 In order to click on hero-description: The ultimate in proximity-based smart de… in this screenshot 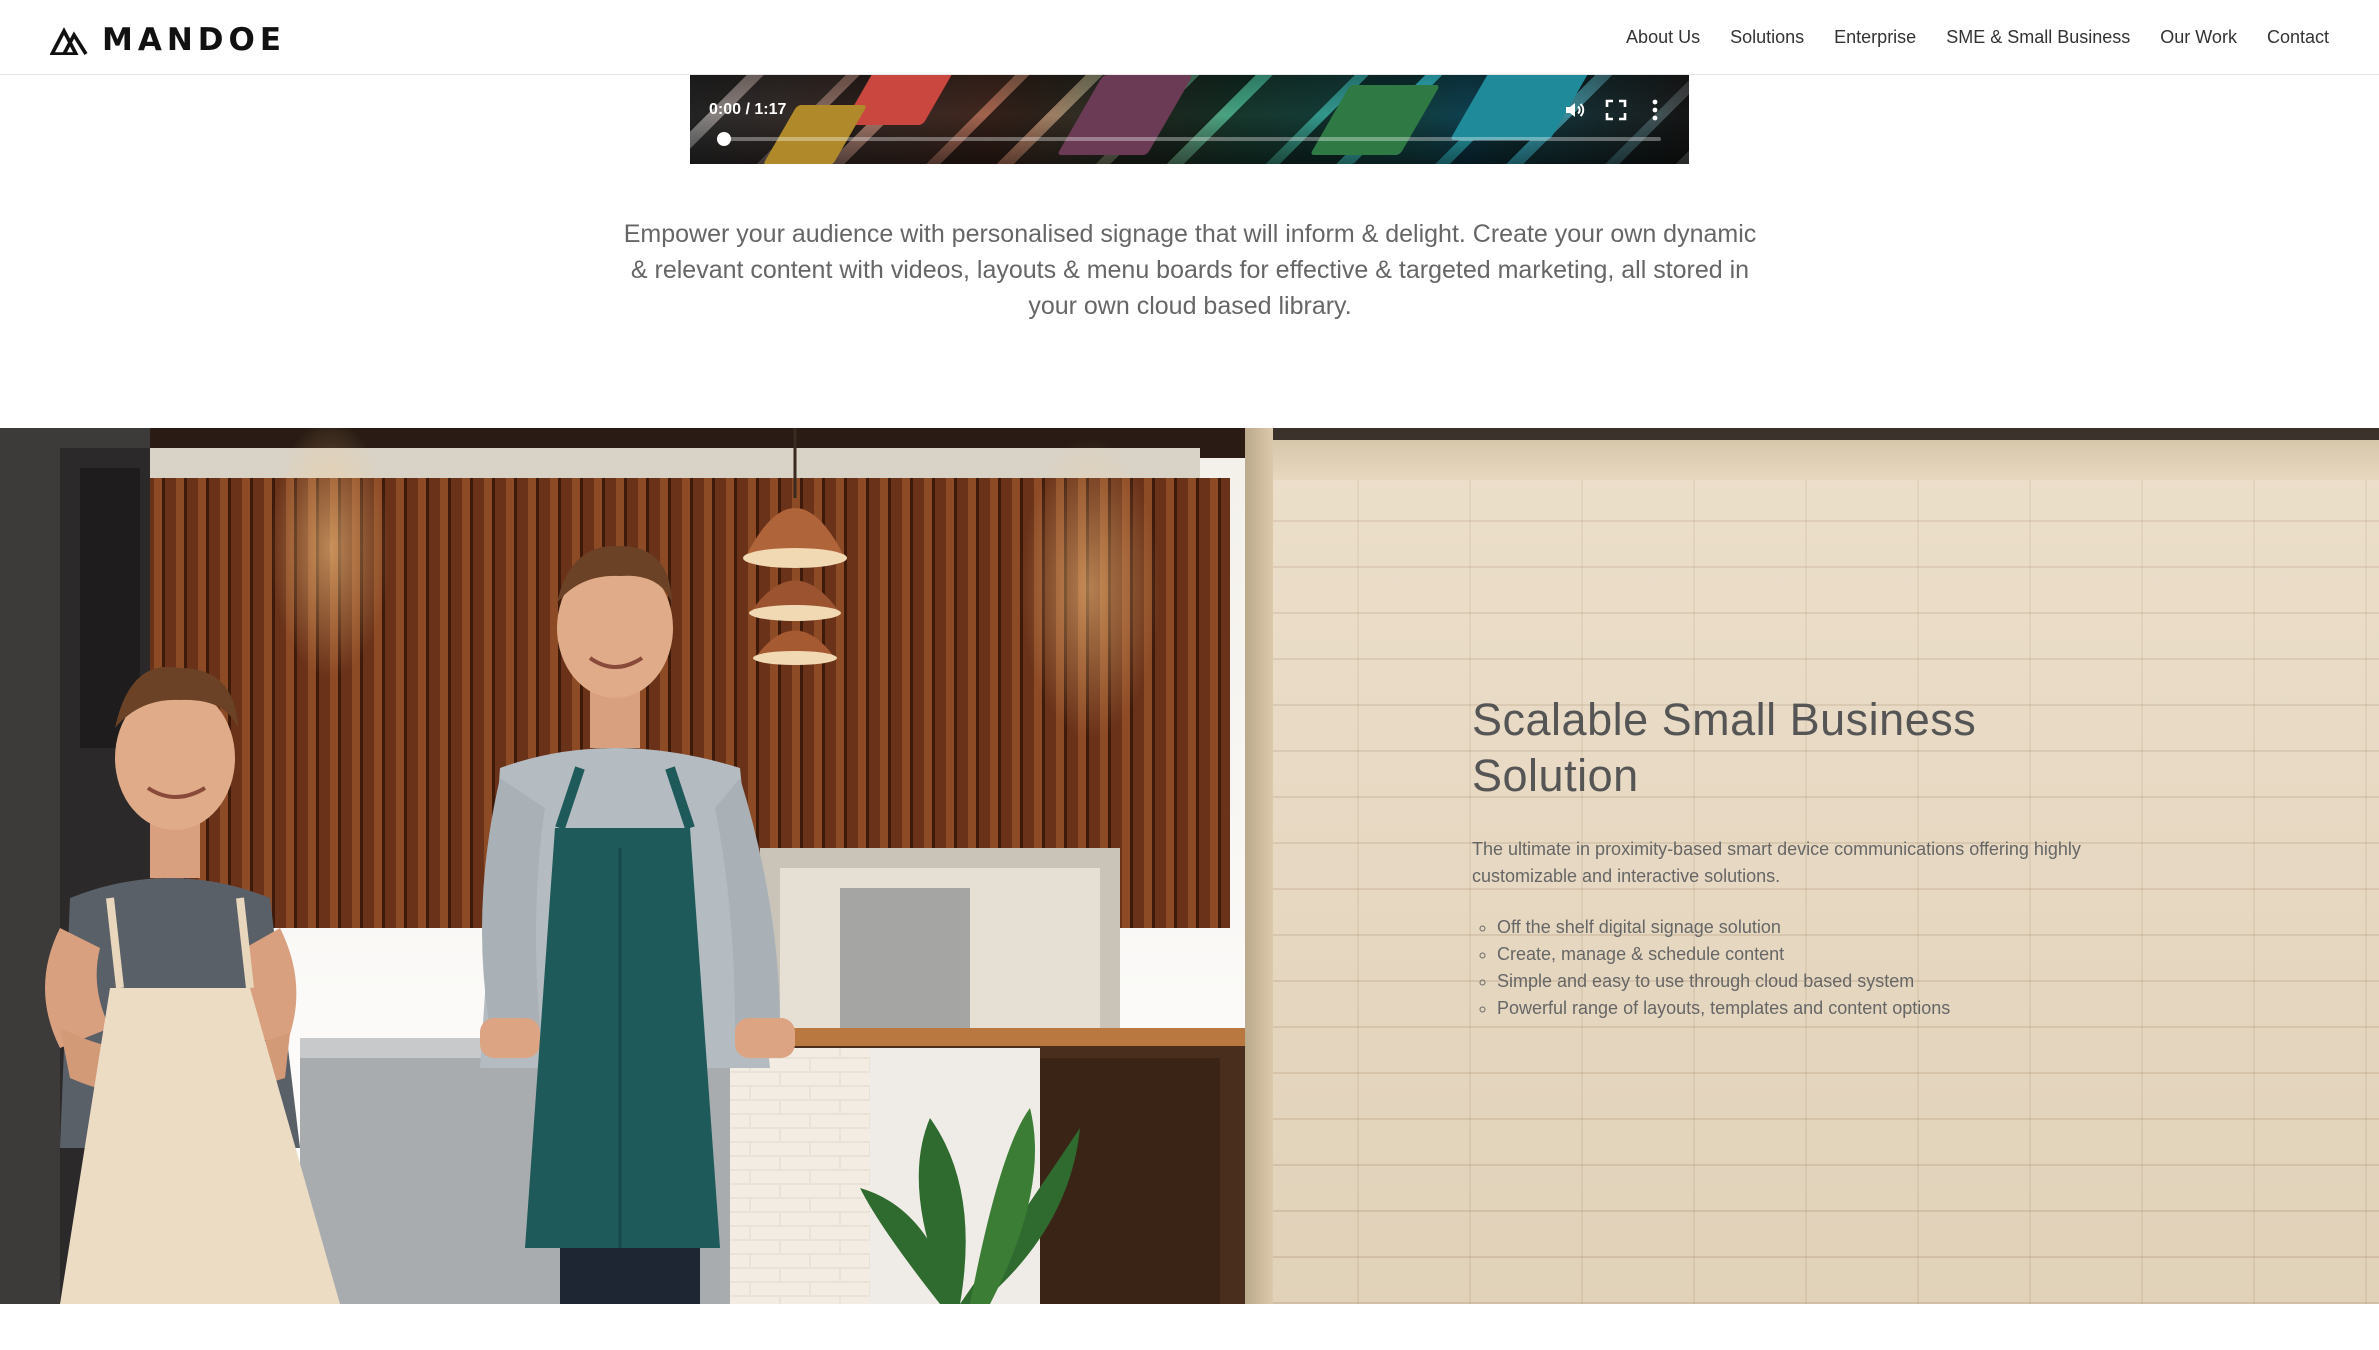, I will do `click(1776, 862)`.